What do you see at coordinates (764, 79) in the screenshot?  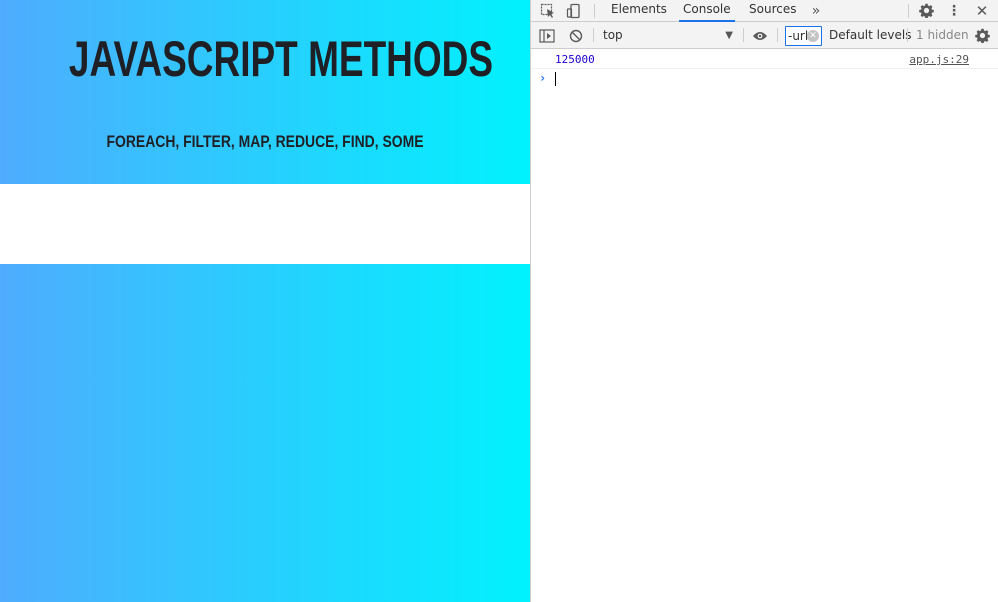 I see `console-prompt: ›` at bounding box center [764, 79].